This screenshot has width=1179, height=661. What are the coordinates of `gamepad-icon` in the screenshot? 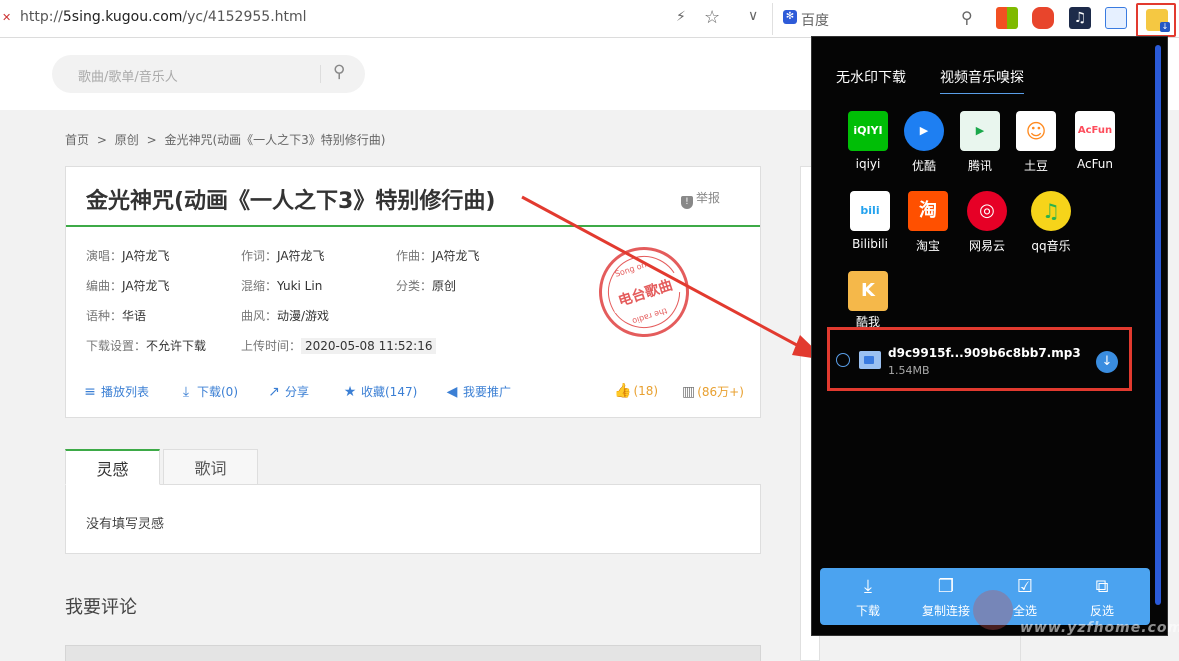 It's located at (1043, 18).